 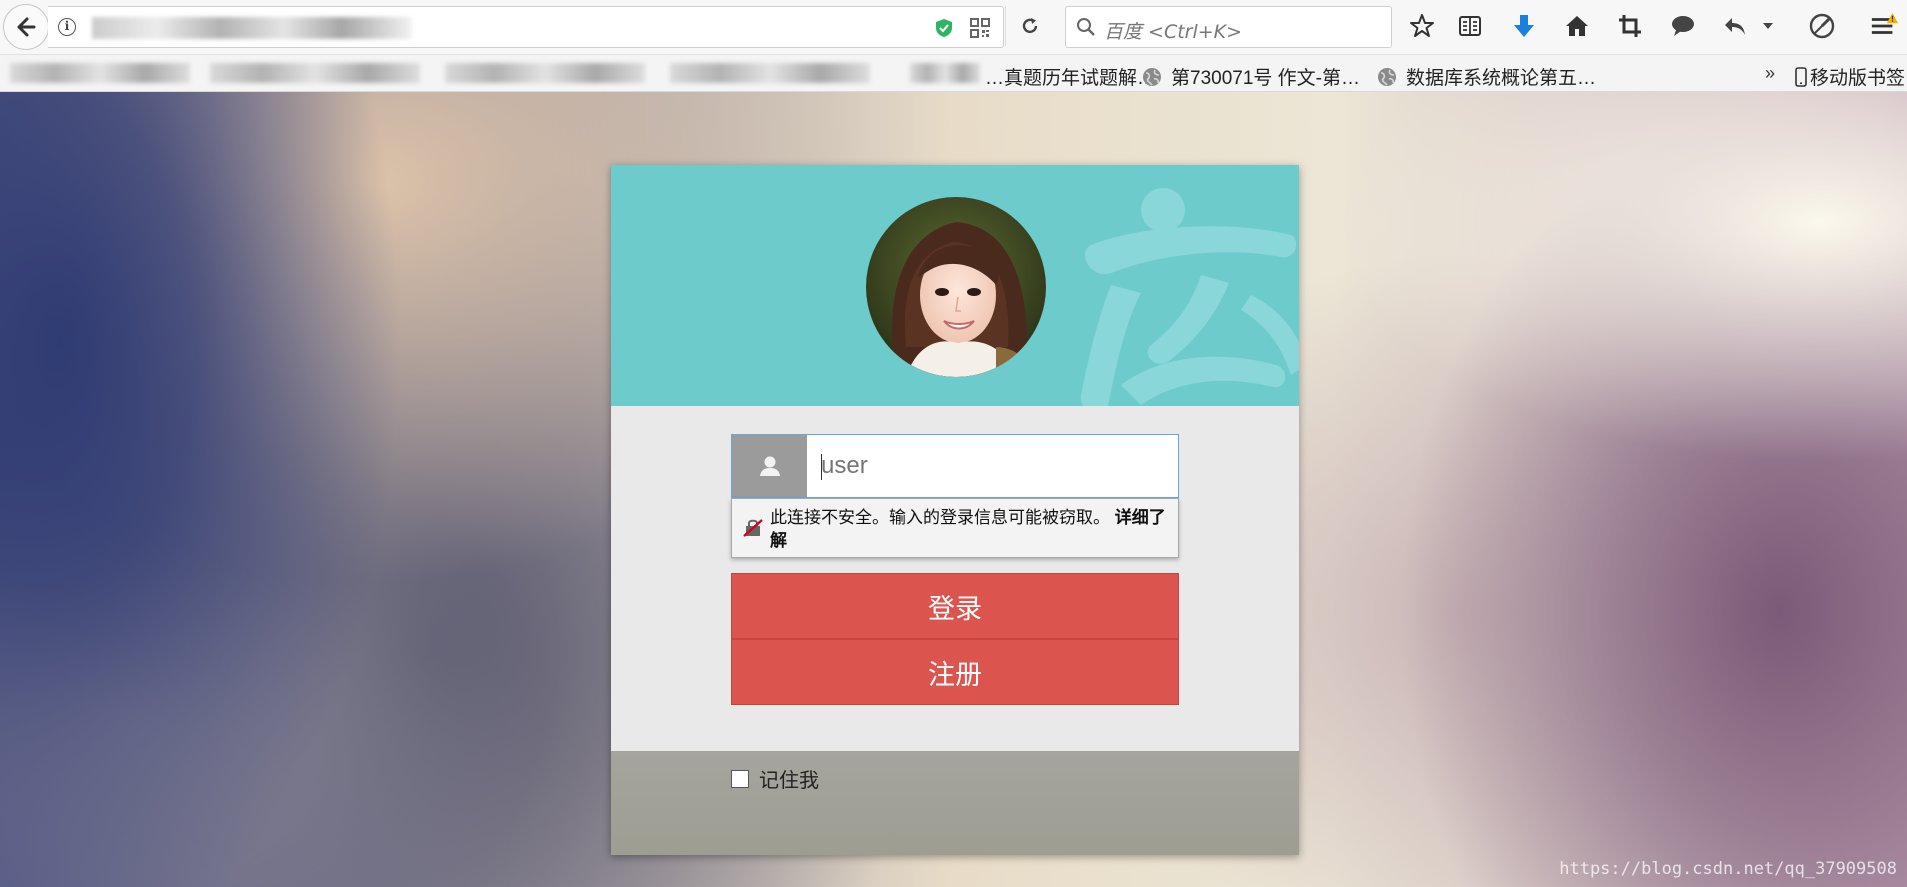 I want to click on home-icon, so click(x=1577, y=26).